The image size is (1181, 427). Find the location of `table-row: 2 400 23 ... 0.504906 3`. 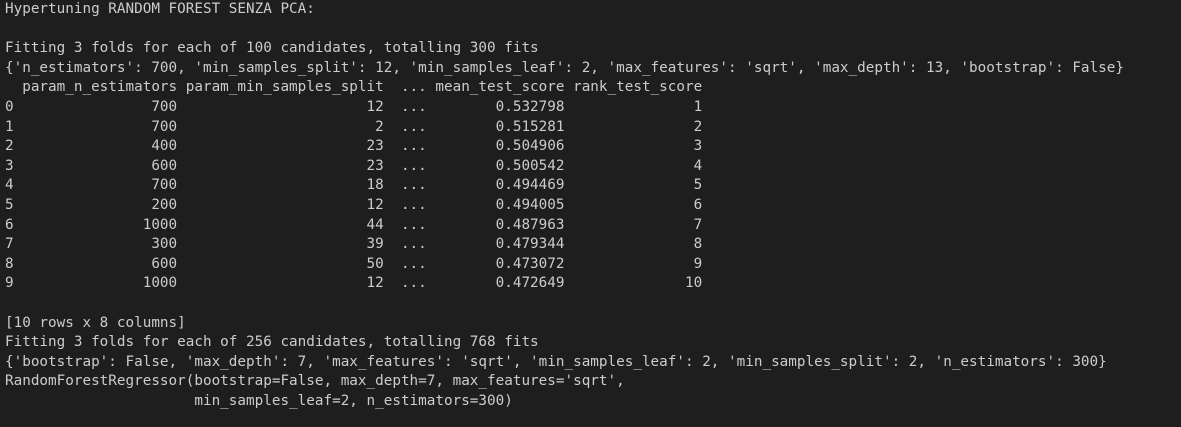

table-row: 2 400 23 ... 0.504906 3 is located at coordinates (354, 146).